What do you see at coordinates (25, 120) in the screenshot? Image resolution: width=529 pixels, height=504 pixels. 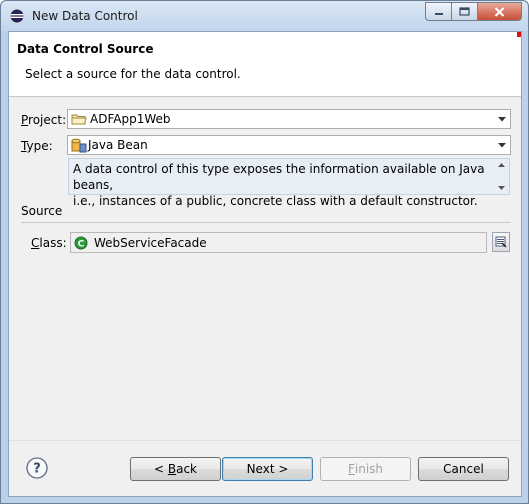 I see `project-label-mnemonic: P` at bounding box center [25, 120].